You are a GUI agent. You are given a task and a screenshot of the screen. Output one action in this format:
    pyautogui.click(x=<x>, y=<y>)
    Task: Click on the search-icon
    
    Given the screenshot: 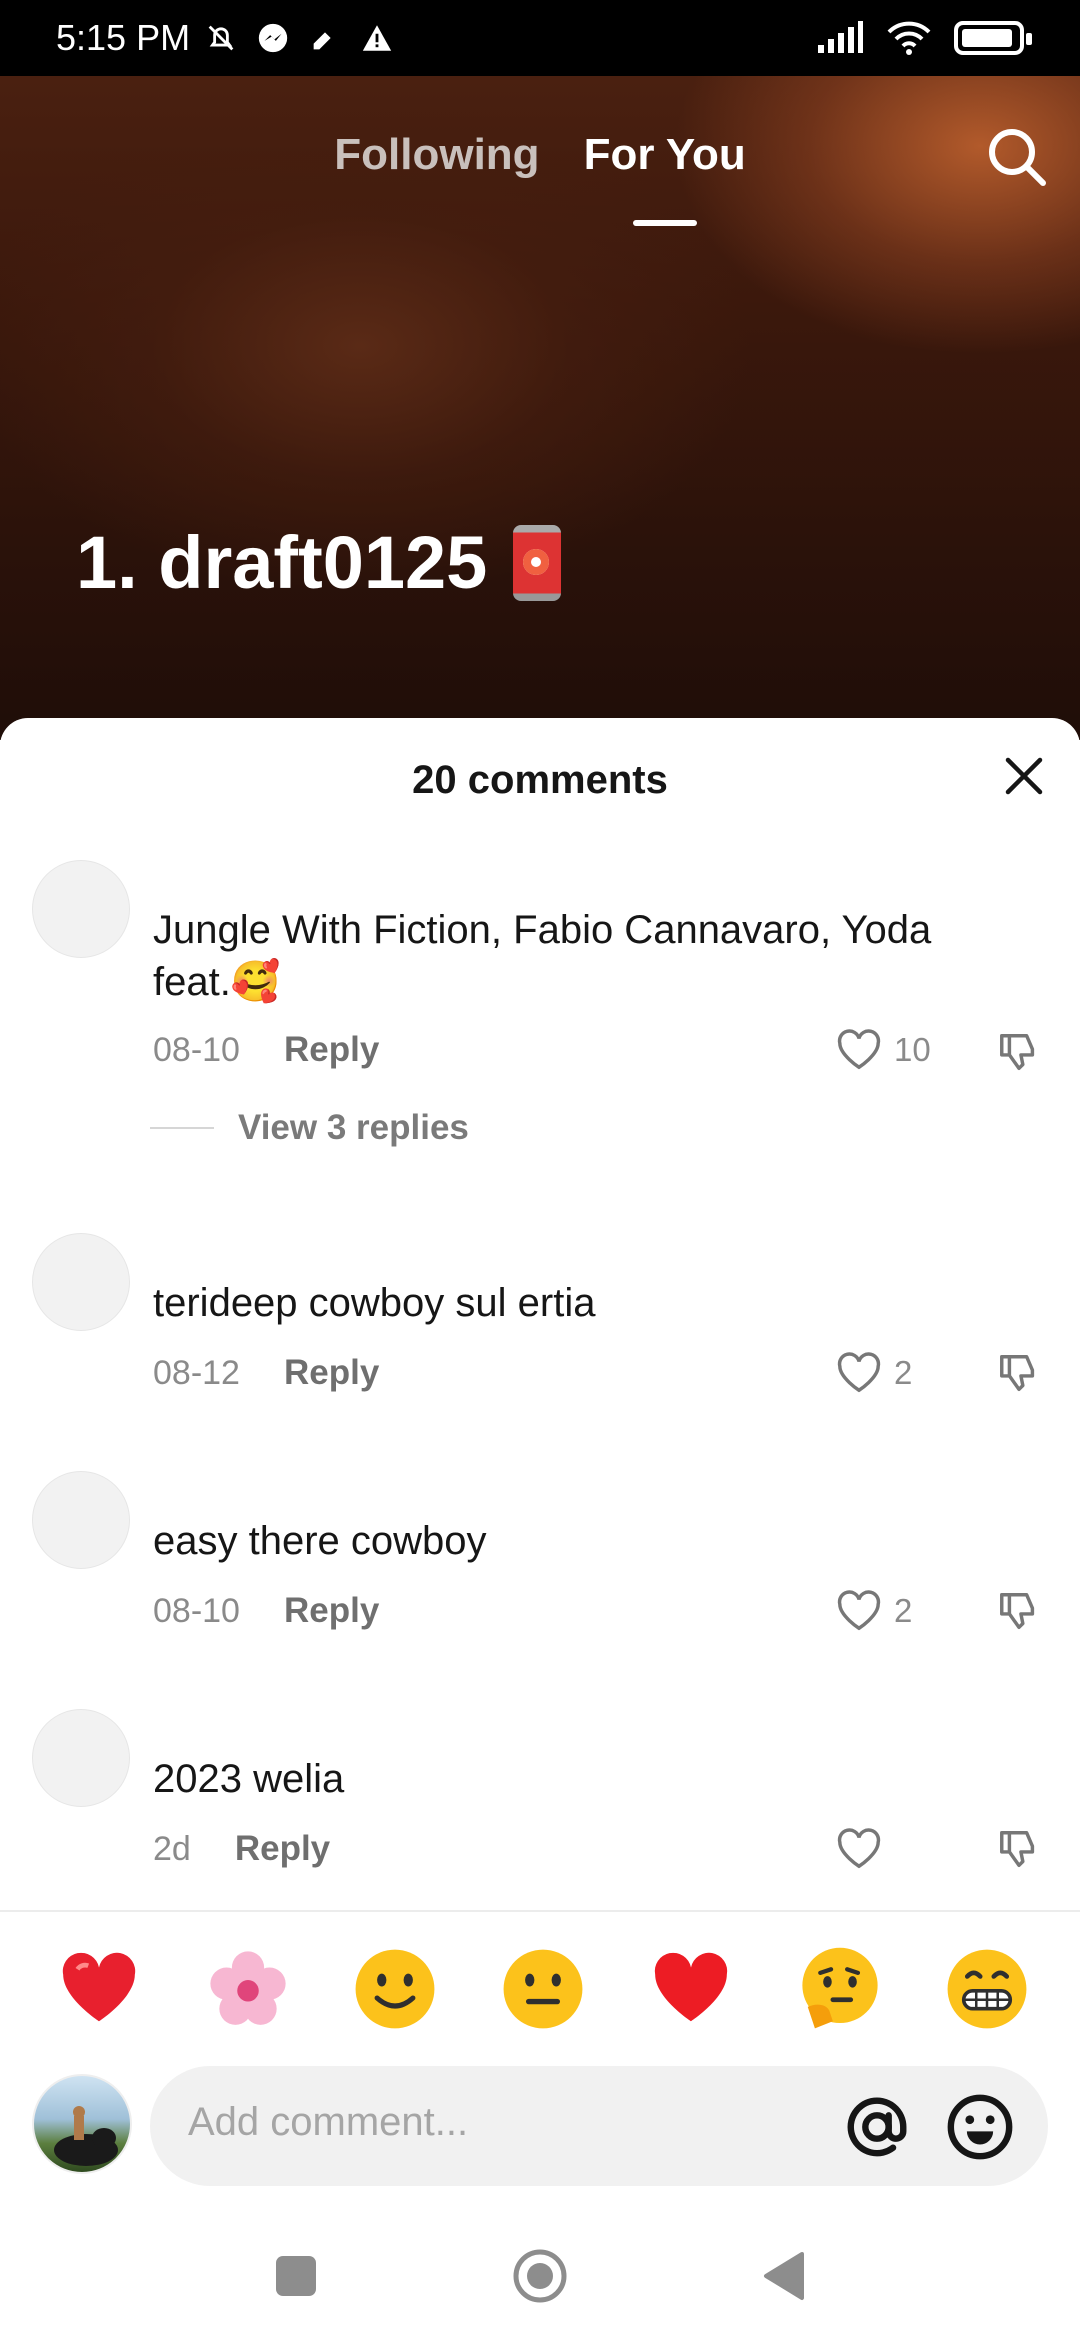 What is the action you would take?
    pyautogui.click(x=1017, y=157)
    